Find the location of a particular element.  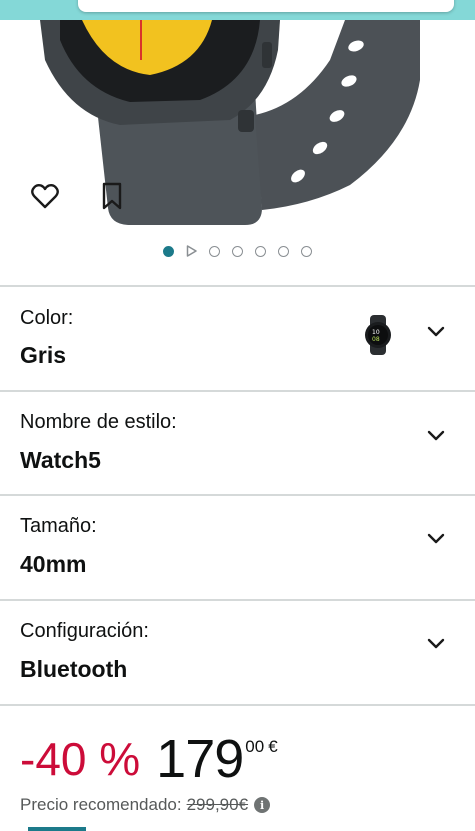

recommended-price-label: Precio recomendado: is located at coordinates (101, 804).